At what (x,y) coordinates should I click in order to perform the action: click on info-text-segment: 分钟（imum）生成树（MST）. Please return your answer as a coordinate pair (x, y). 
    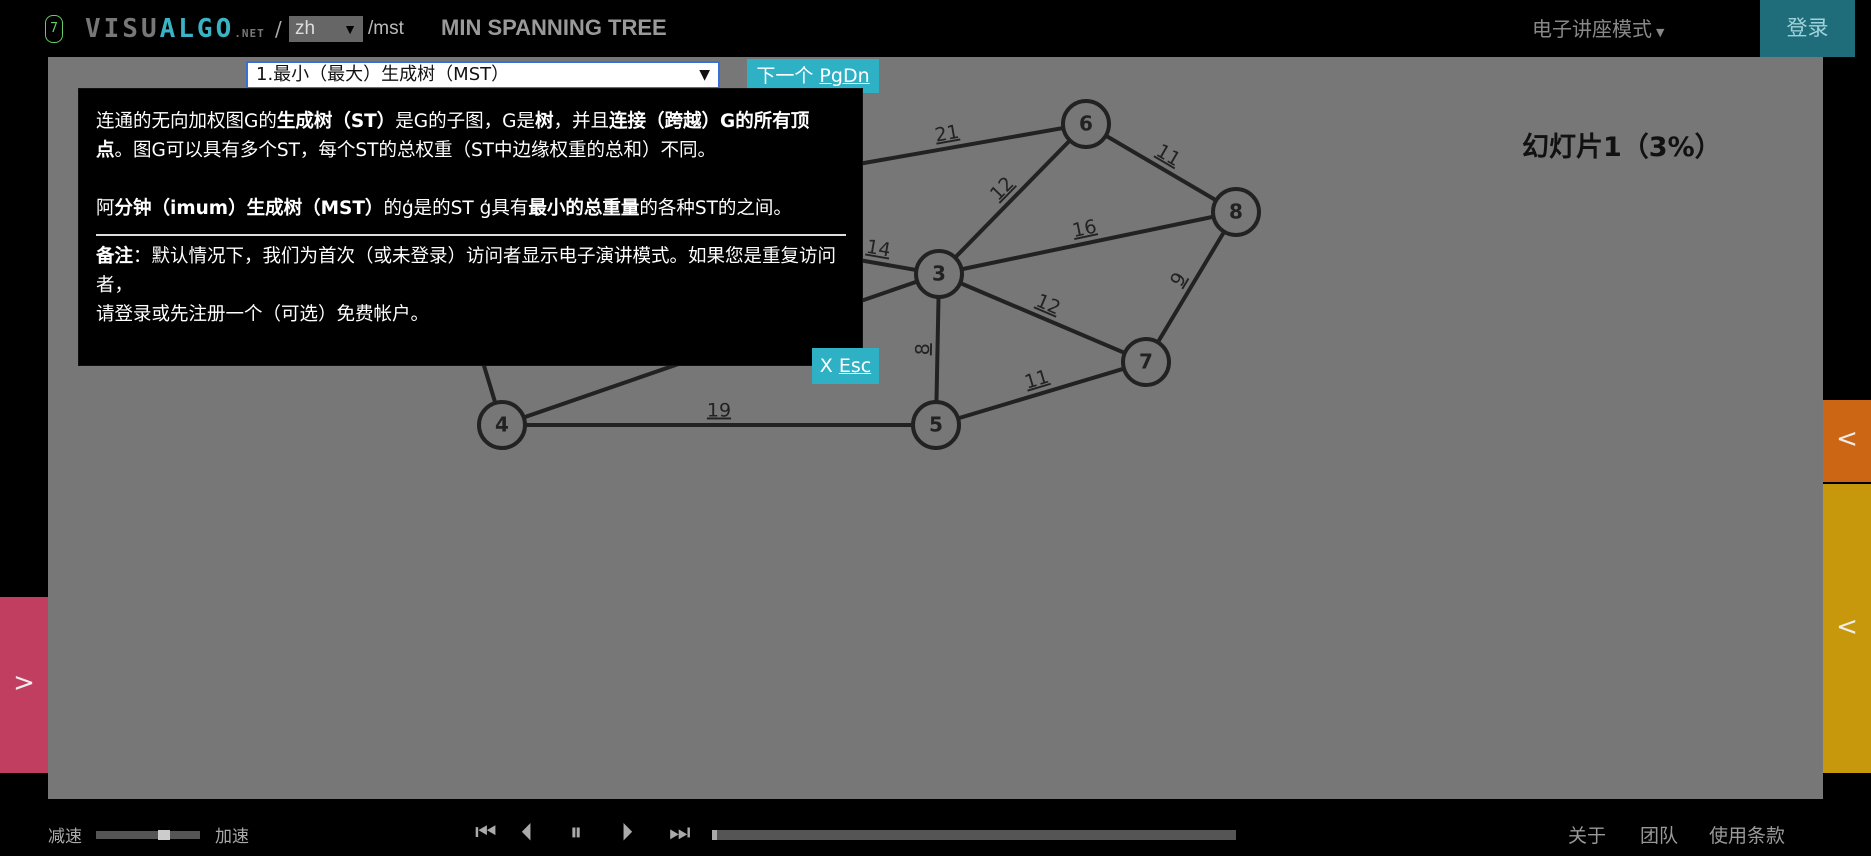
    Looking at the image, I should click on (249, 208).